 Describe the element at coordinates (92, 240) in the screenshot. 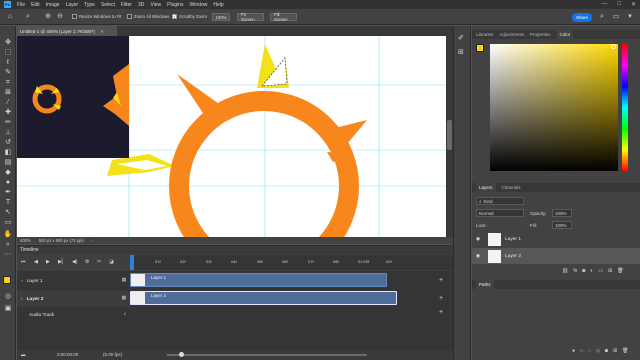

I see `status-arrow-icon: ›` at that location.